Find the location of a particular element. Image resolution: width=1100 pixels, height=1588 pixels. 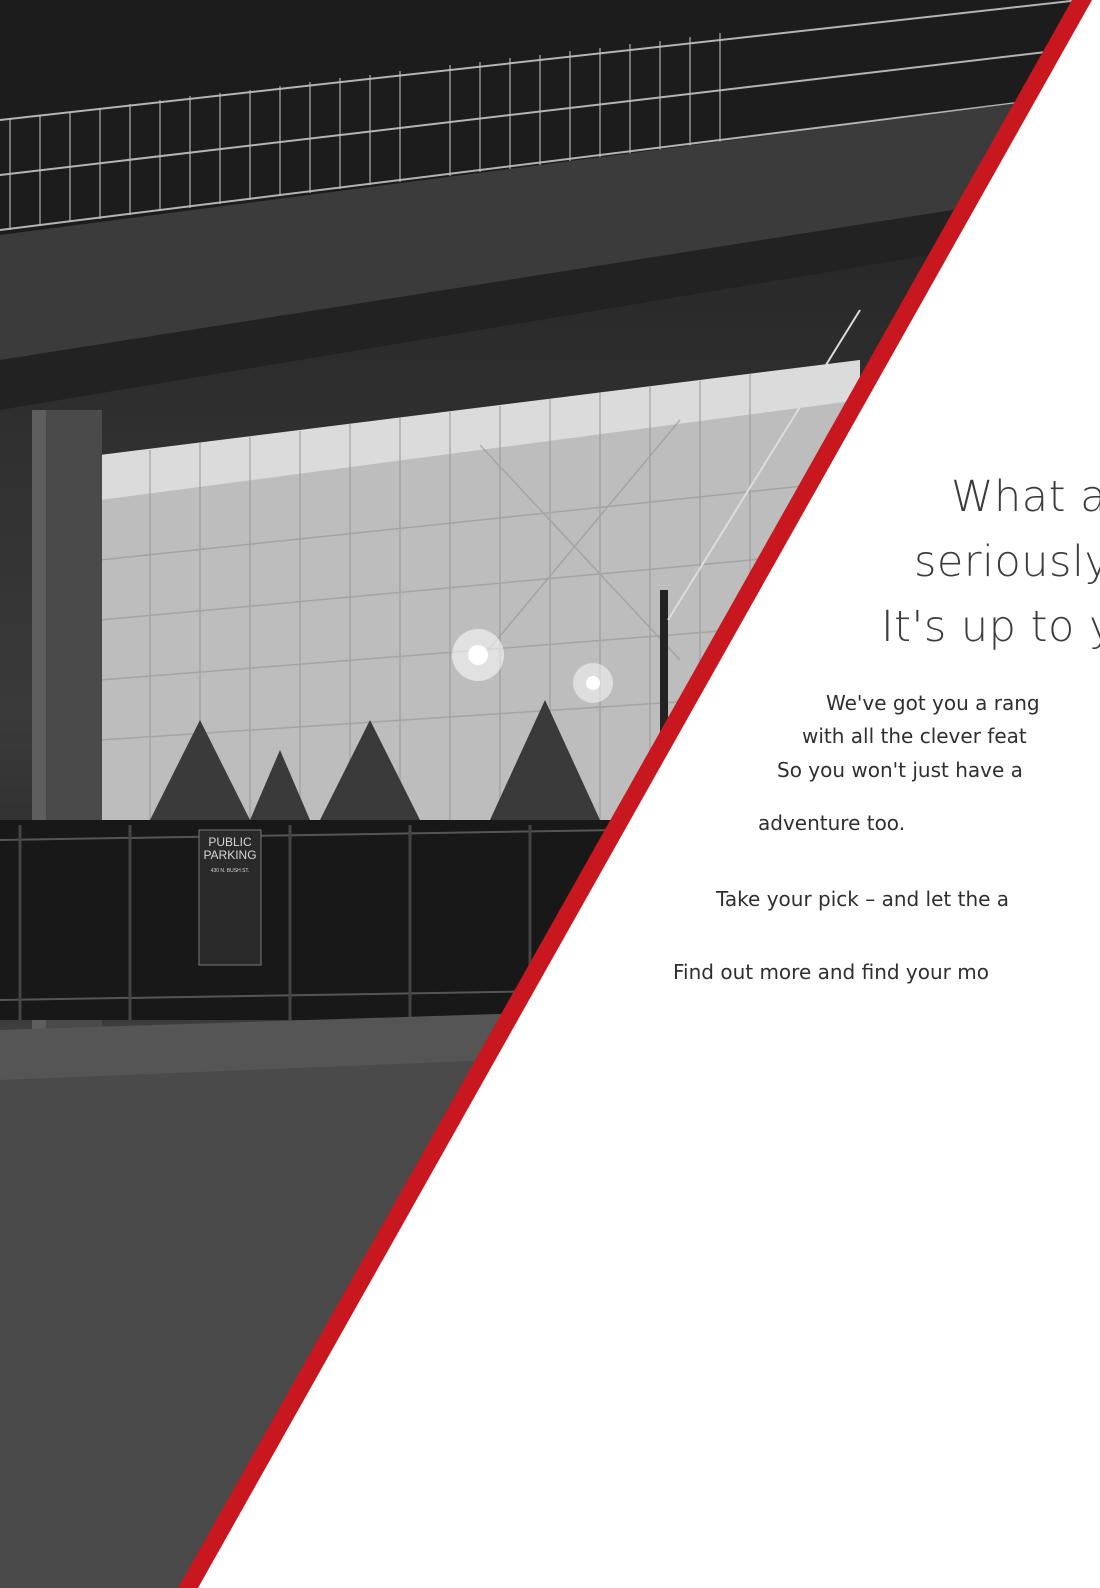

body-p1-line-4: adventure too. is located at coordinates (832, 823).